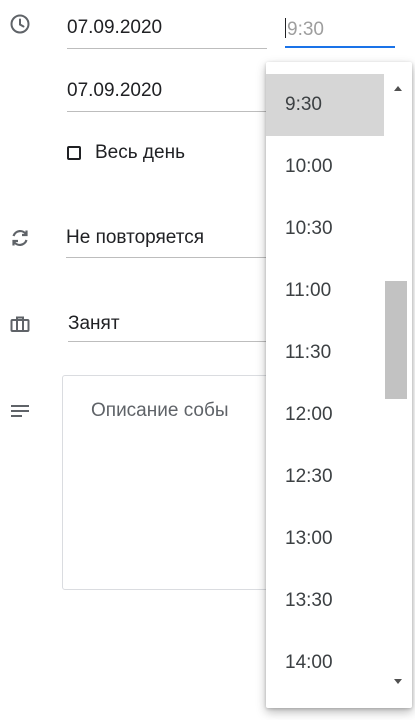  What do you see at coordinates (20, 238) in the screenshot?
I see `repeat-icon` at bounding box center [20, 238].